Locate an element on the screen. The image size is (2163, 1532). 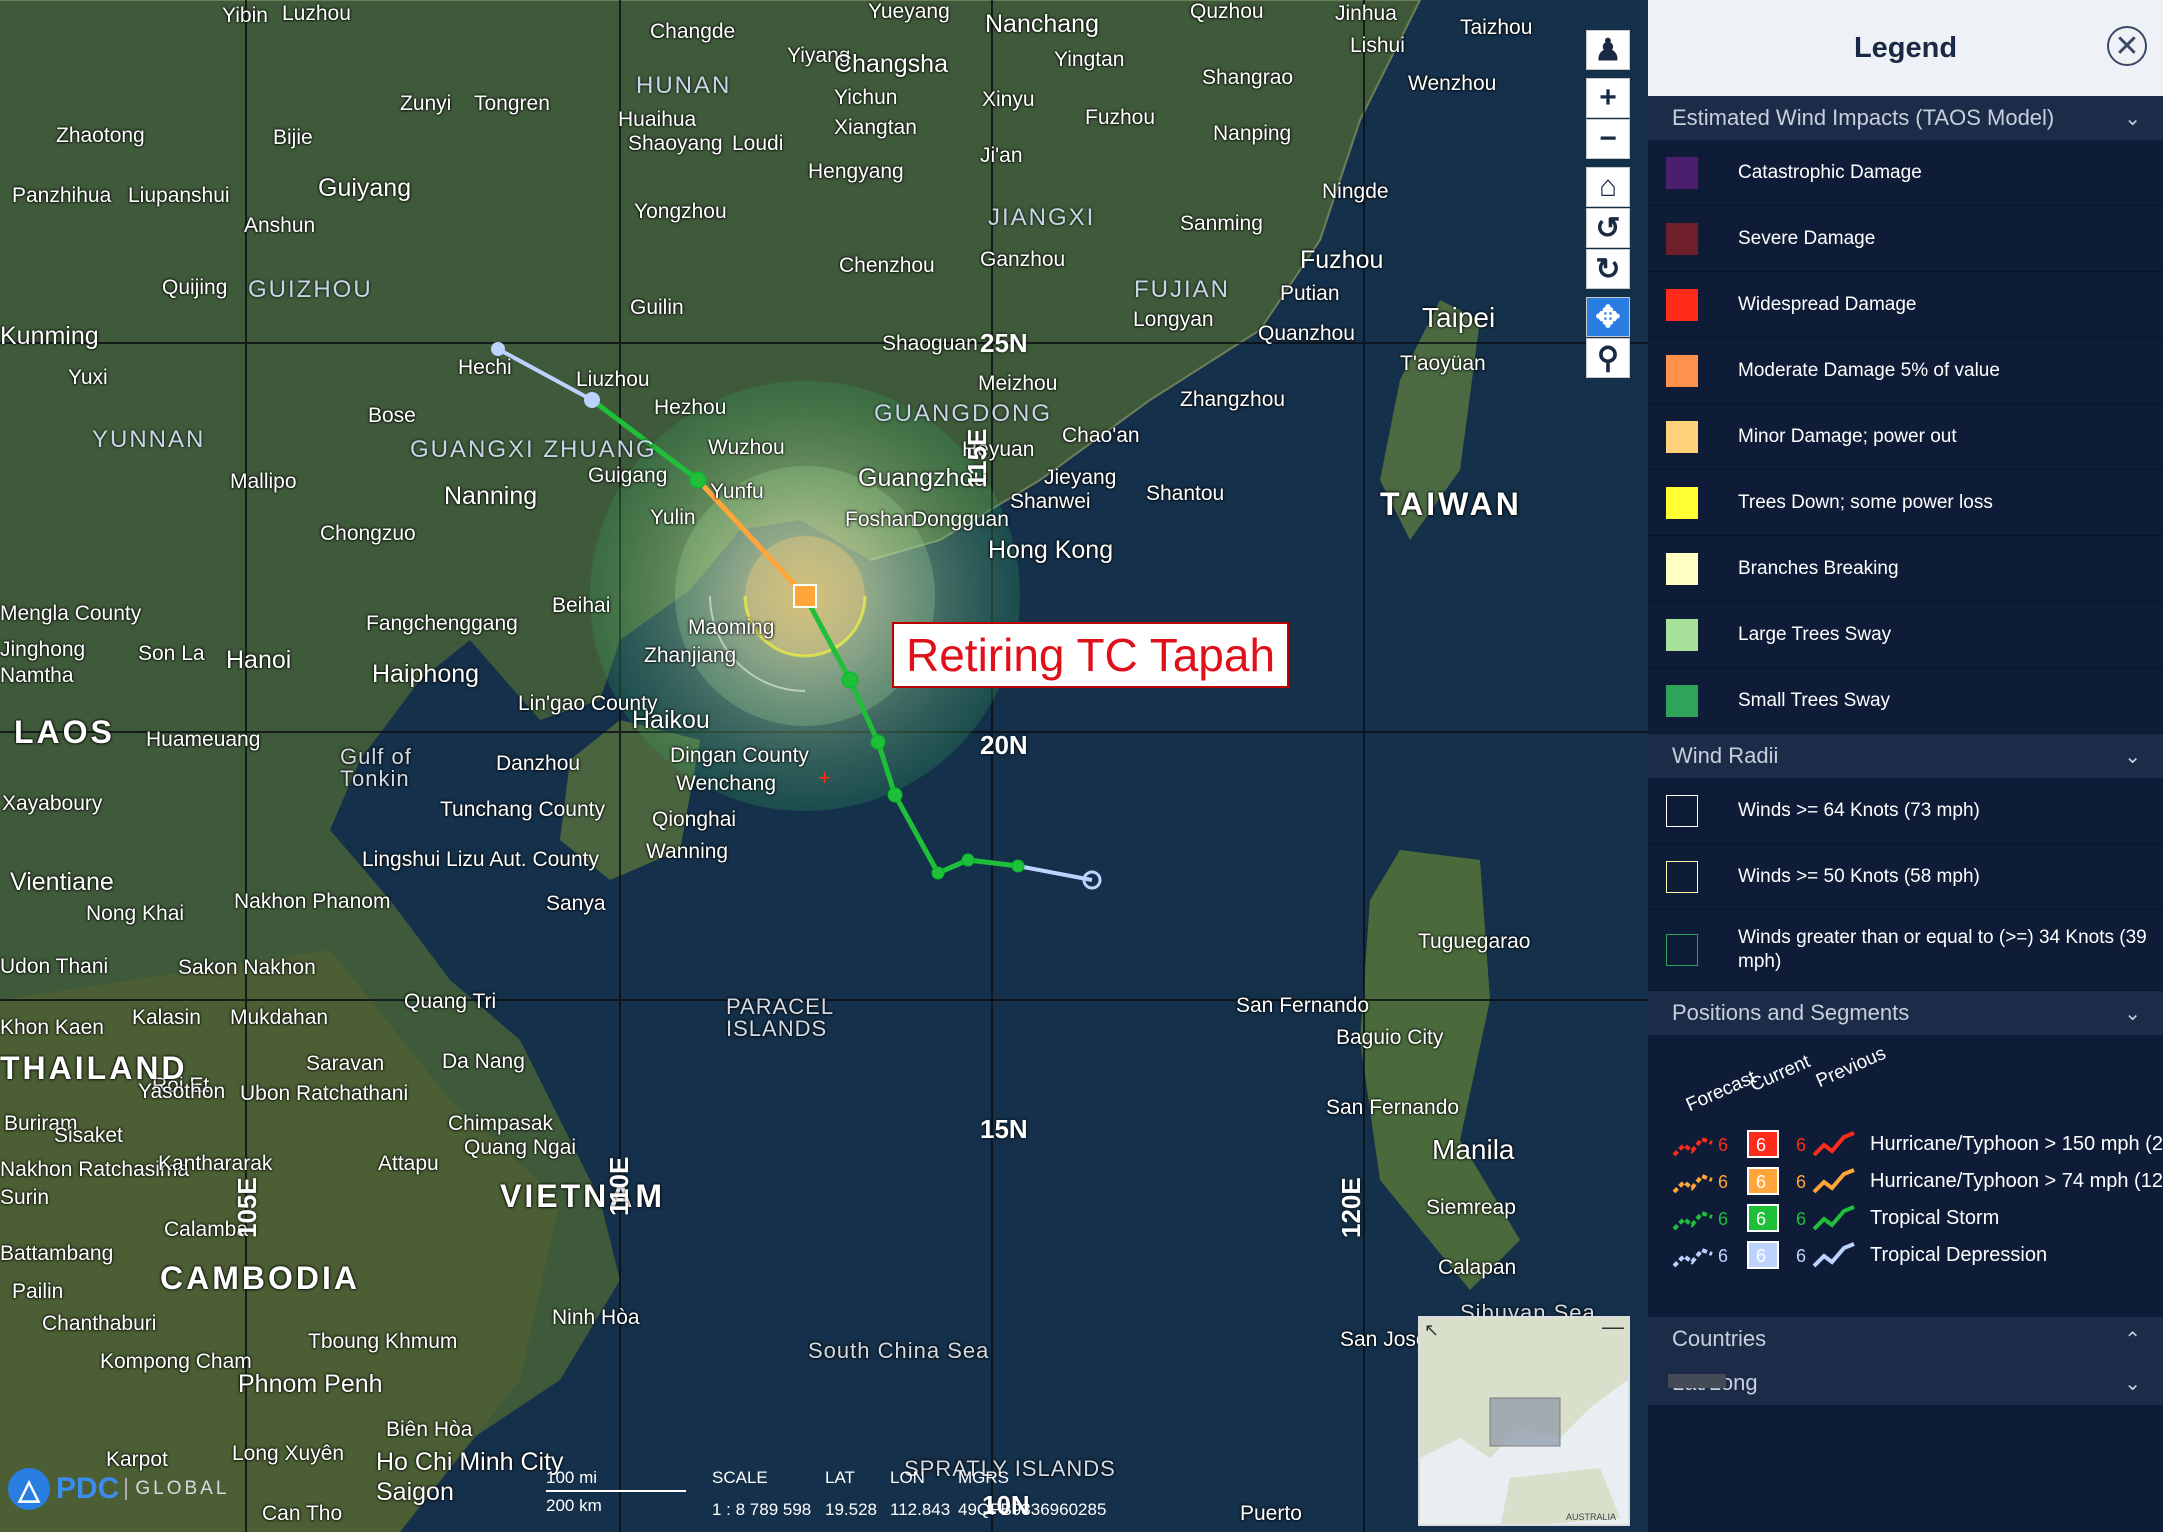
sea-label: PARACEL ISLANDS is located at coordinates (780, 1017).